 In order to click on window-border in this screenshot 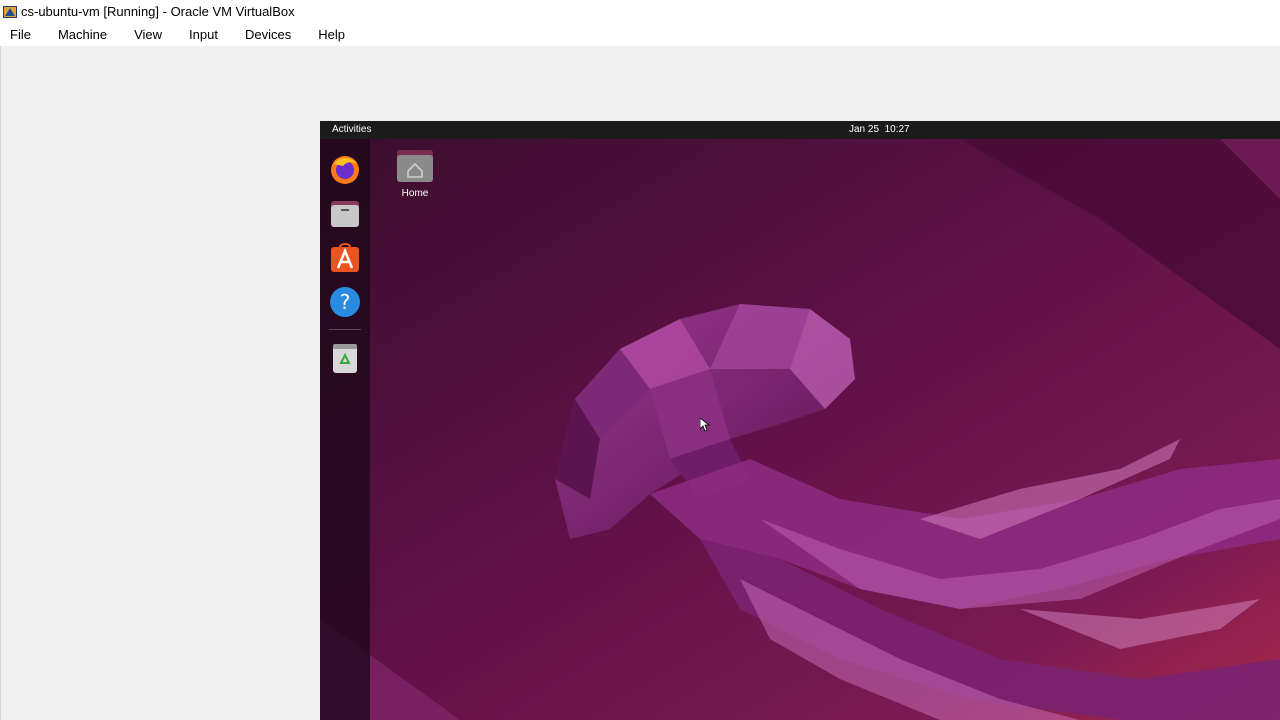, I will do `click(0, 383)`.